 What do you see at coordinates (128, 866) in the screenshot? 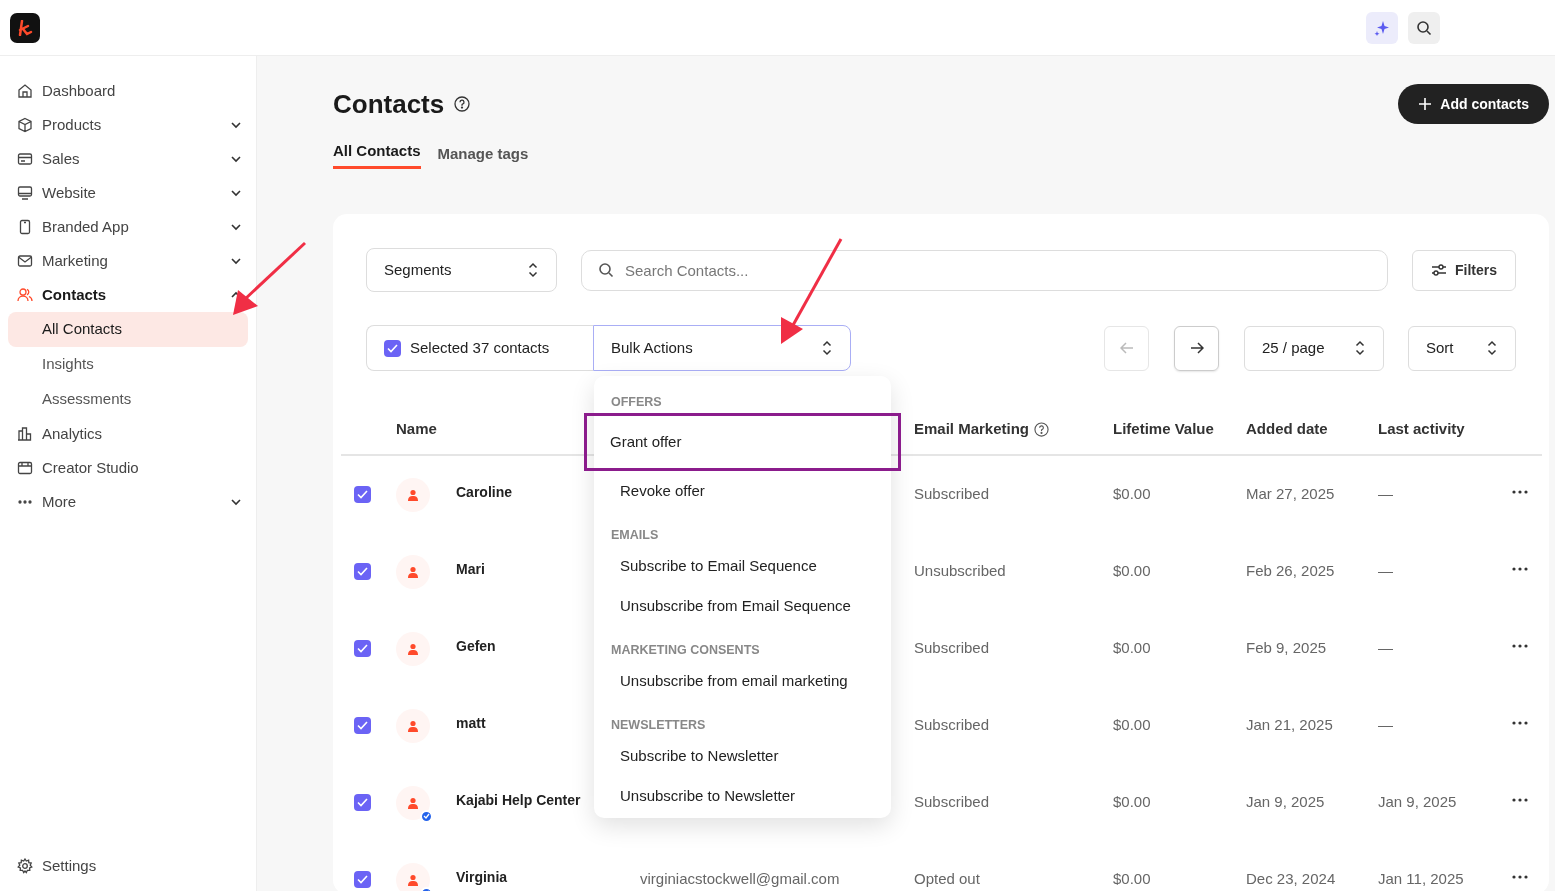
I see `settings-item: Settings` at bounding box center [128, 866].